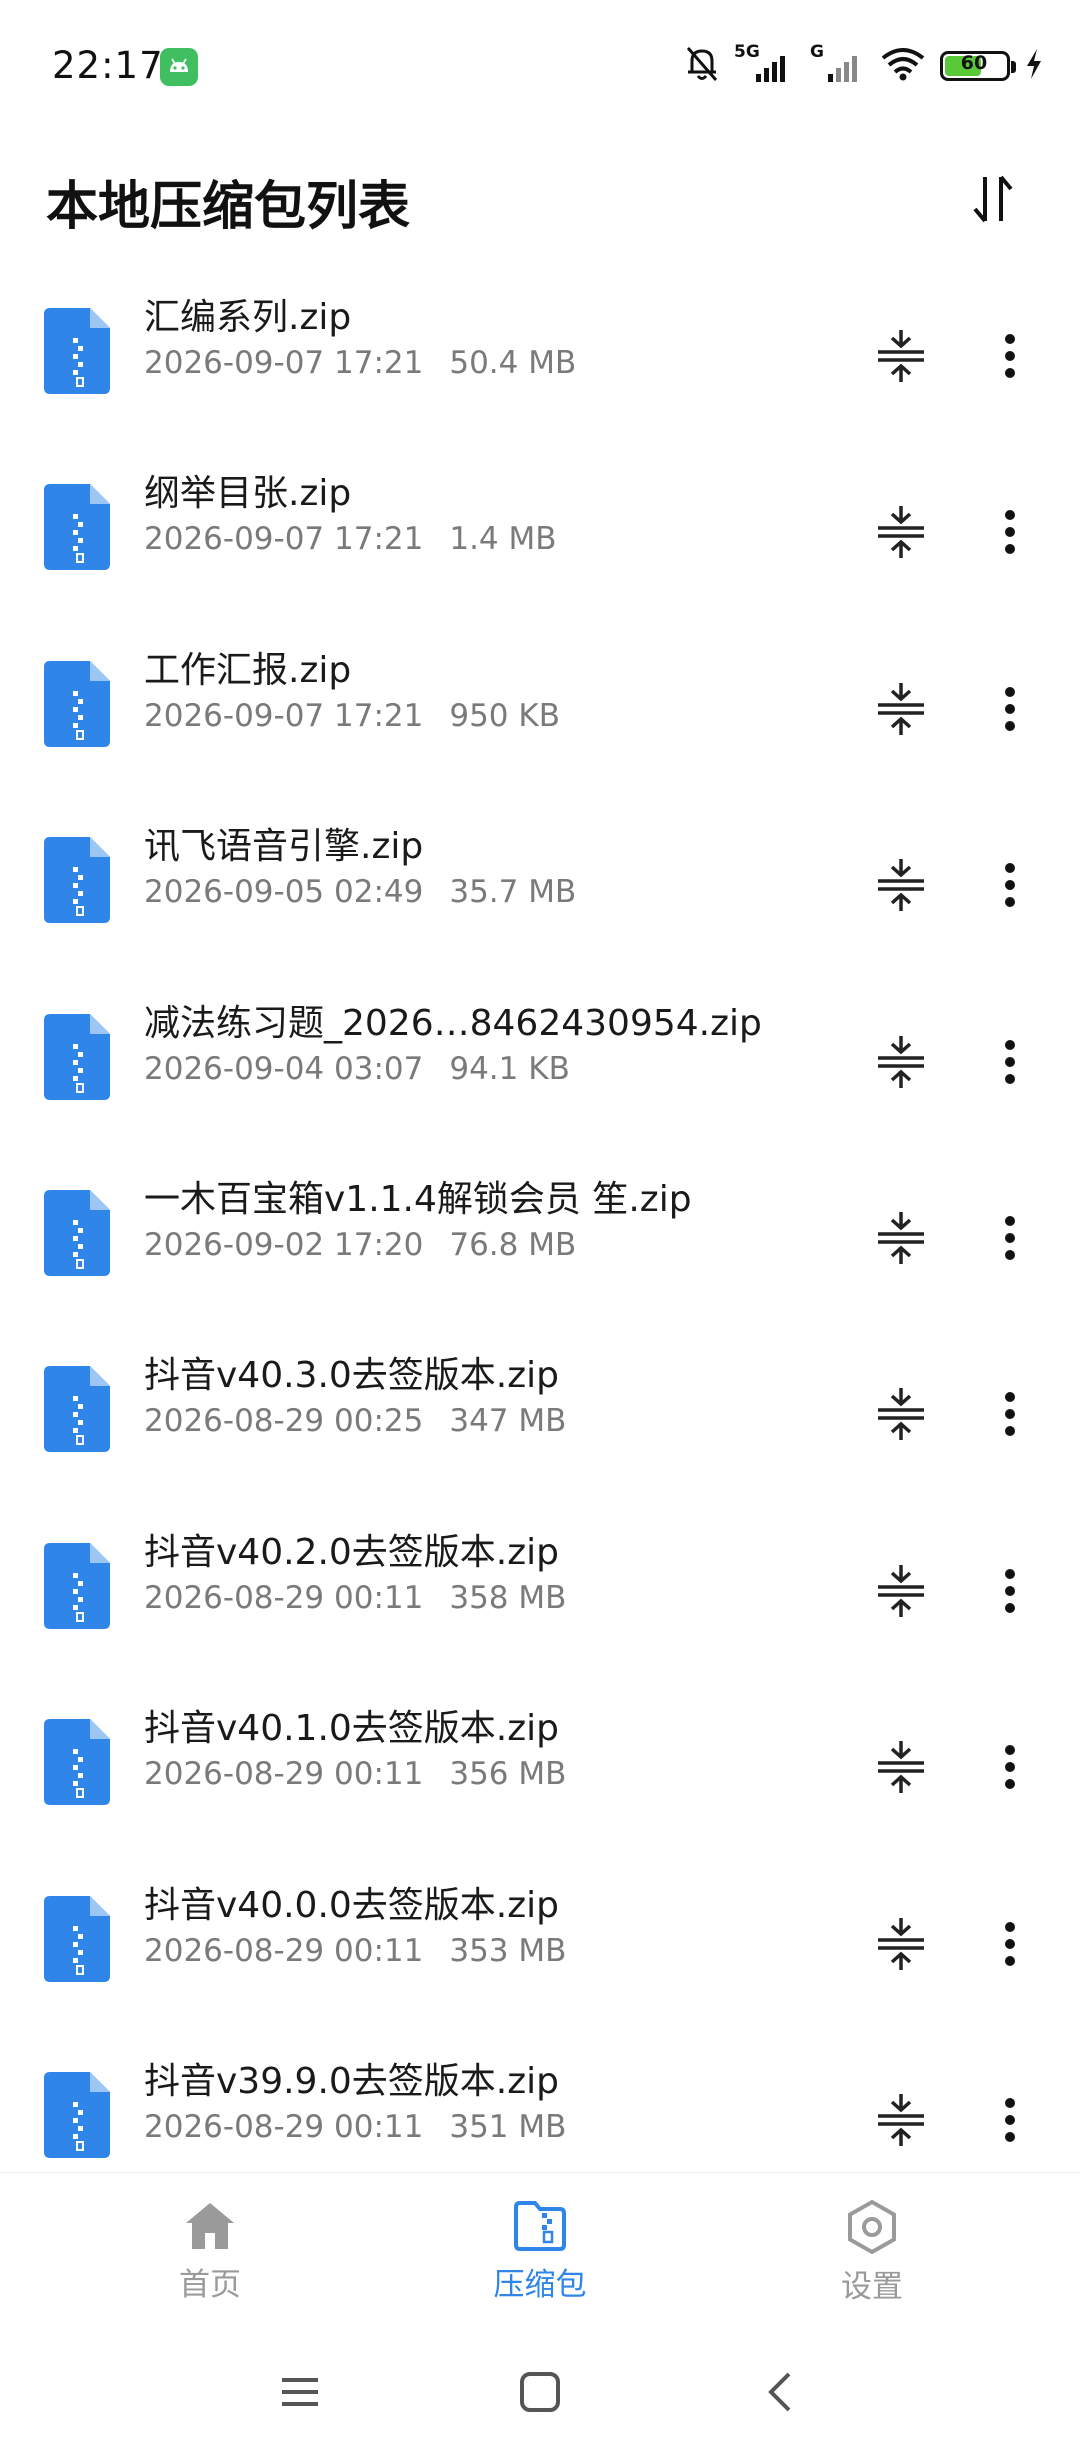  Describe the element at coordinates (300, 2392) in the screenshot. I see `system-menu-button` at that location.